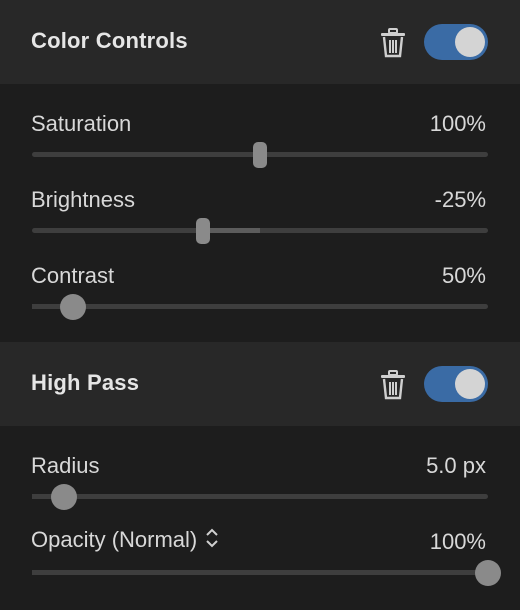 This screenshot has height=610, width=520. I want to click on section-title: High Pass, so click(85, 382).